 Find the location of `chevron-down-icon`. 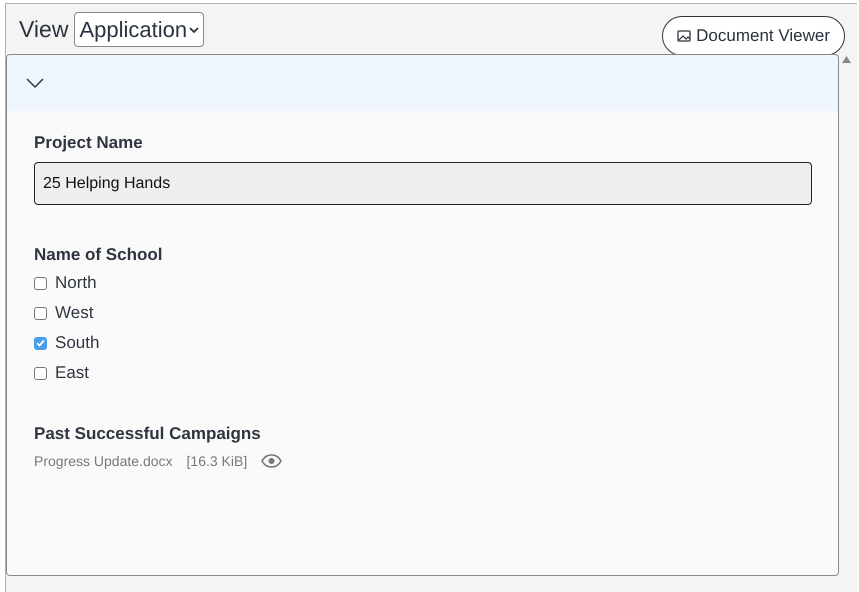

chevron-down-icon is located at coordinates (35, 83).